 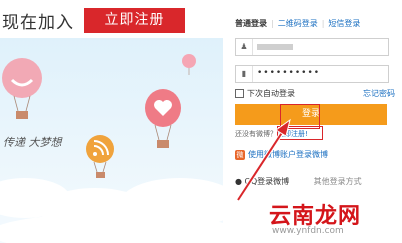 I want to click on user-icon: ♟, so click(x=244, y=47).